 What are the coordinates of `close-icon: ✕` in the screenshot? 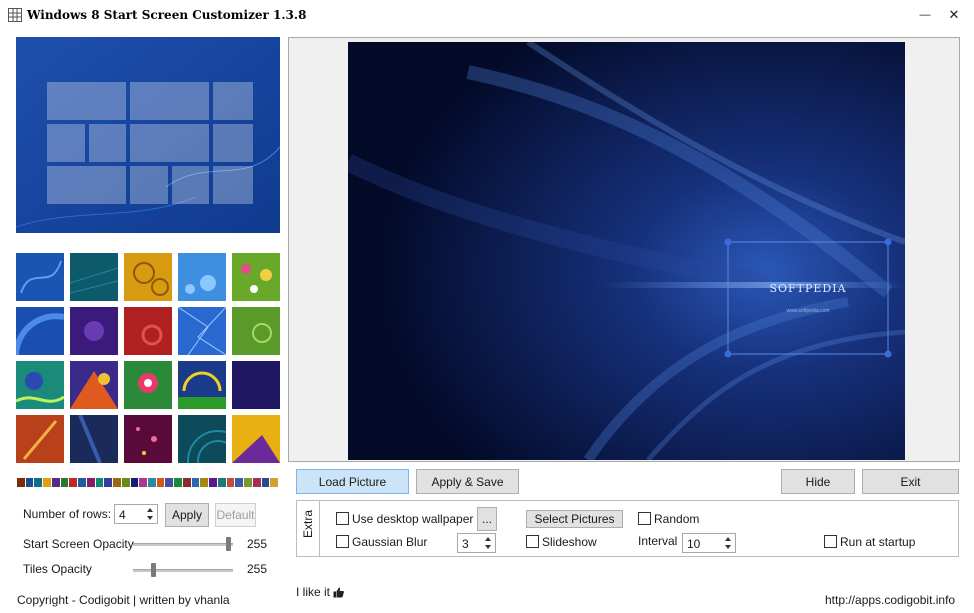 It's located at (954, 14).